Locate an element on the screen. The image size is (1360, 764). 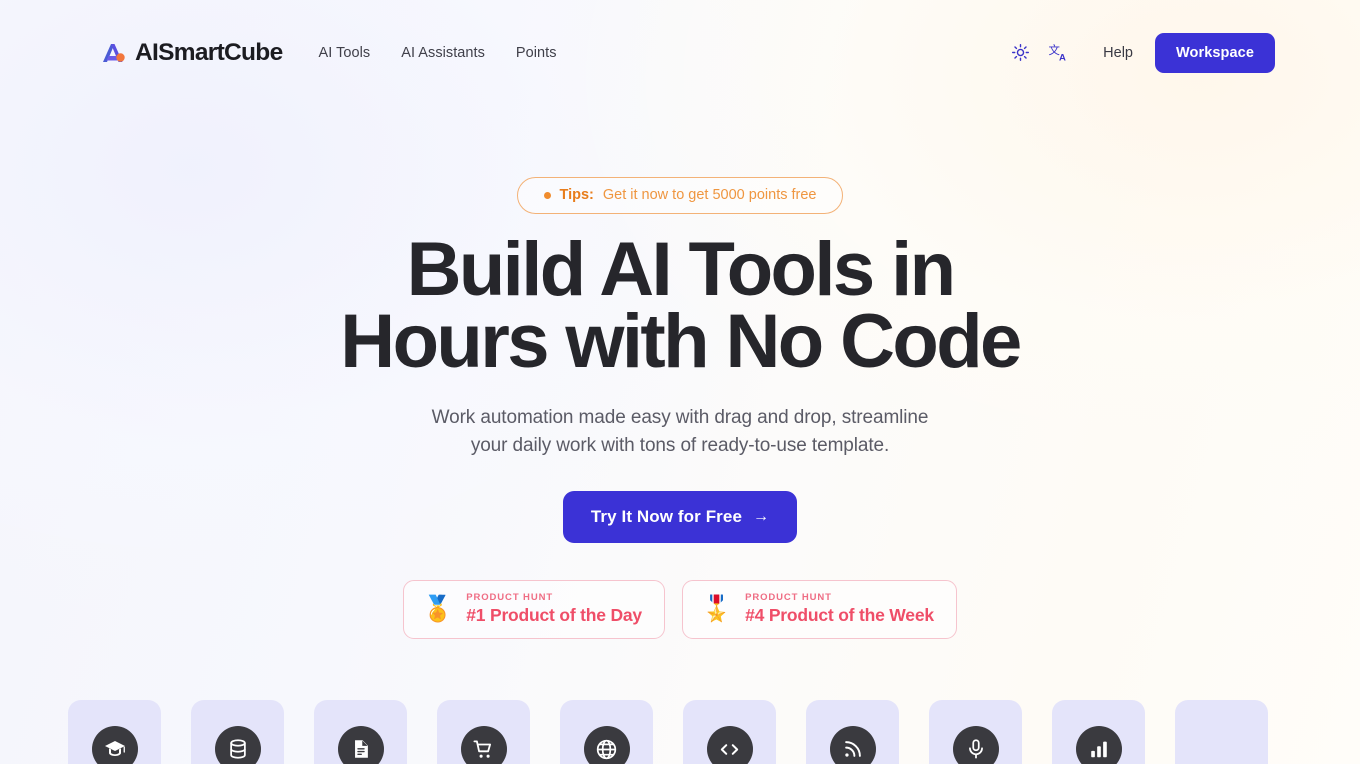
military-medal-icon: 🎖️ is located at coordinates (716, 608).